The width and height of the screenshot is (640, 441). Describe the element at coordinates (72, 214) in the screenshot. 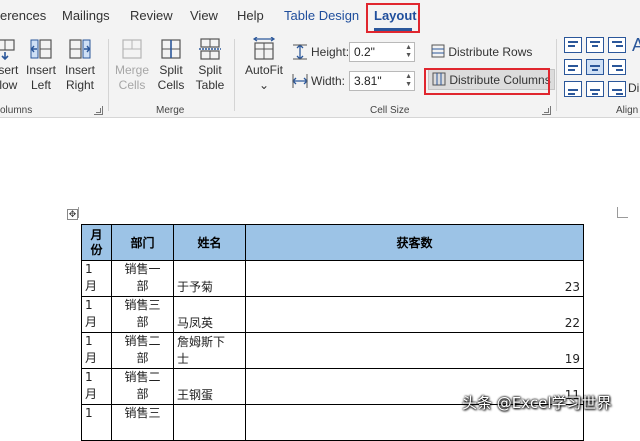

I see `table-move-handle-icon: ✥` at that location.